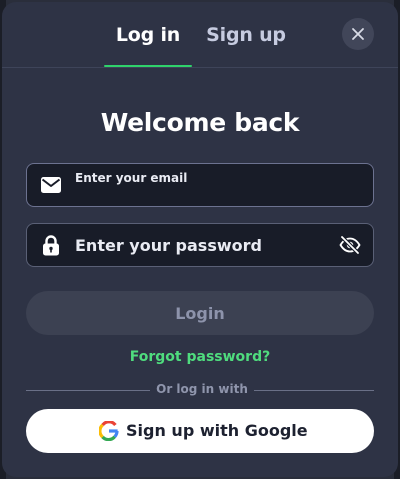 Image resolution: width=400 pixels, height=479 pixels. I want to click on eye-off-icon, so click(350, 245).